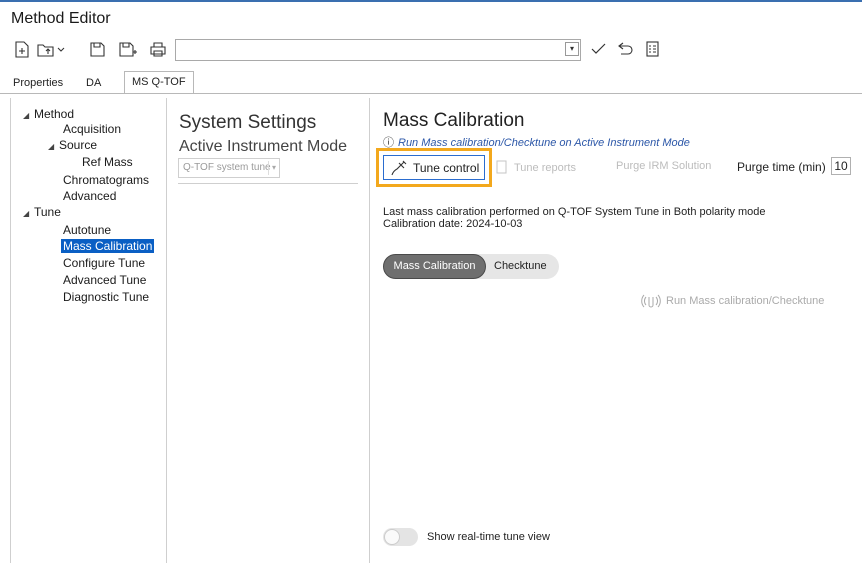 Image resolution: width=862 pixels, height=563 pixels. Describe the element at coordinates (599, 49) in the screenshot. I see `check-icon` at that location.